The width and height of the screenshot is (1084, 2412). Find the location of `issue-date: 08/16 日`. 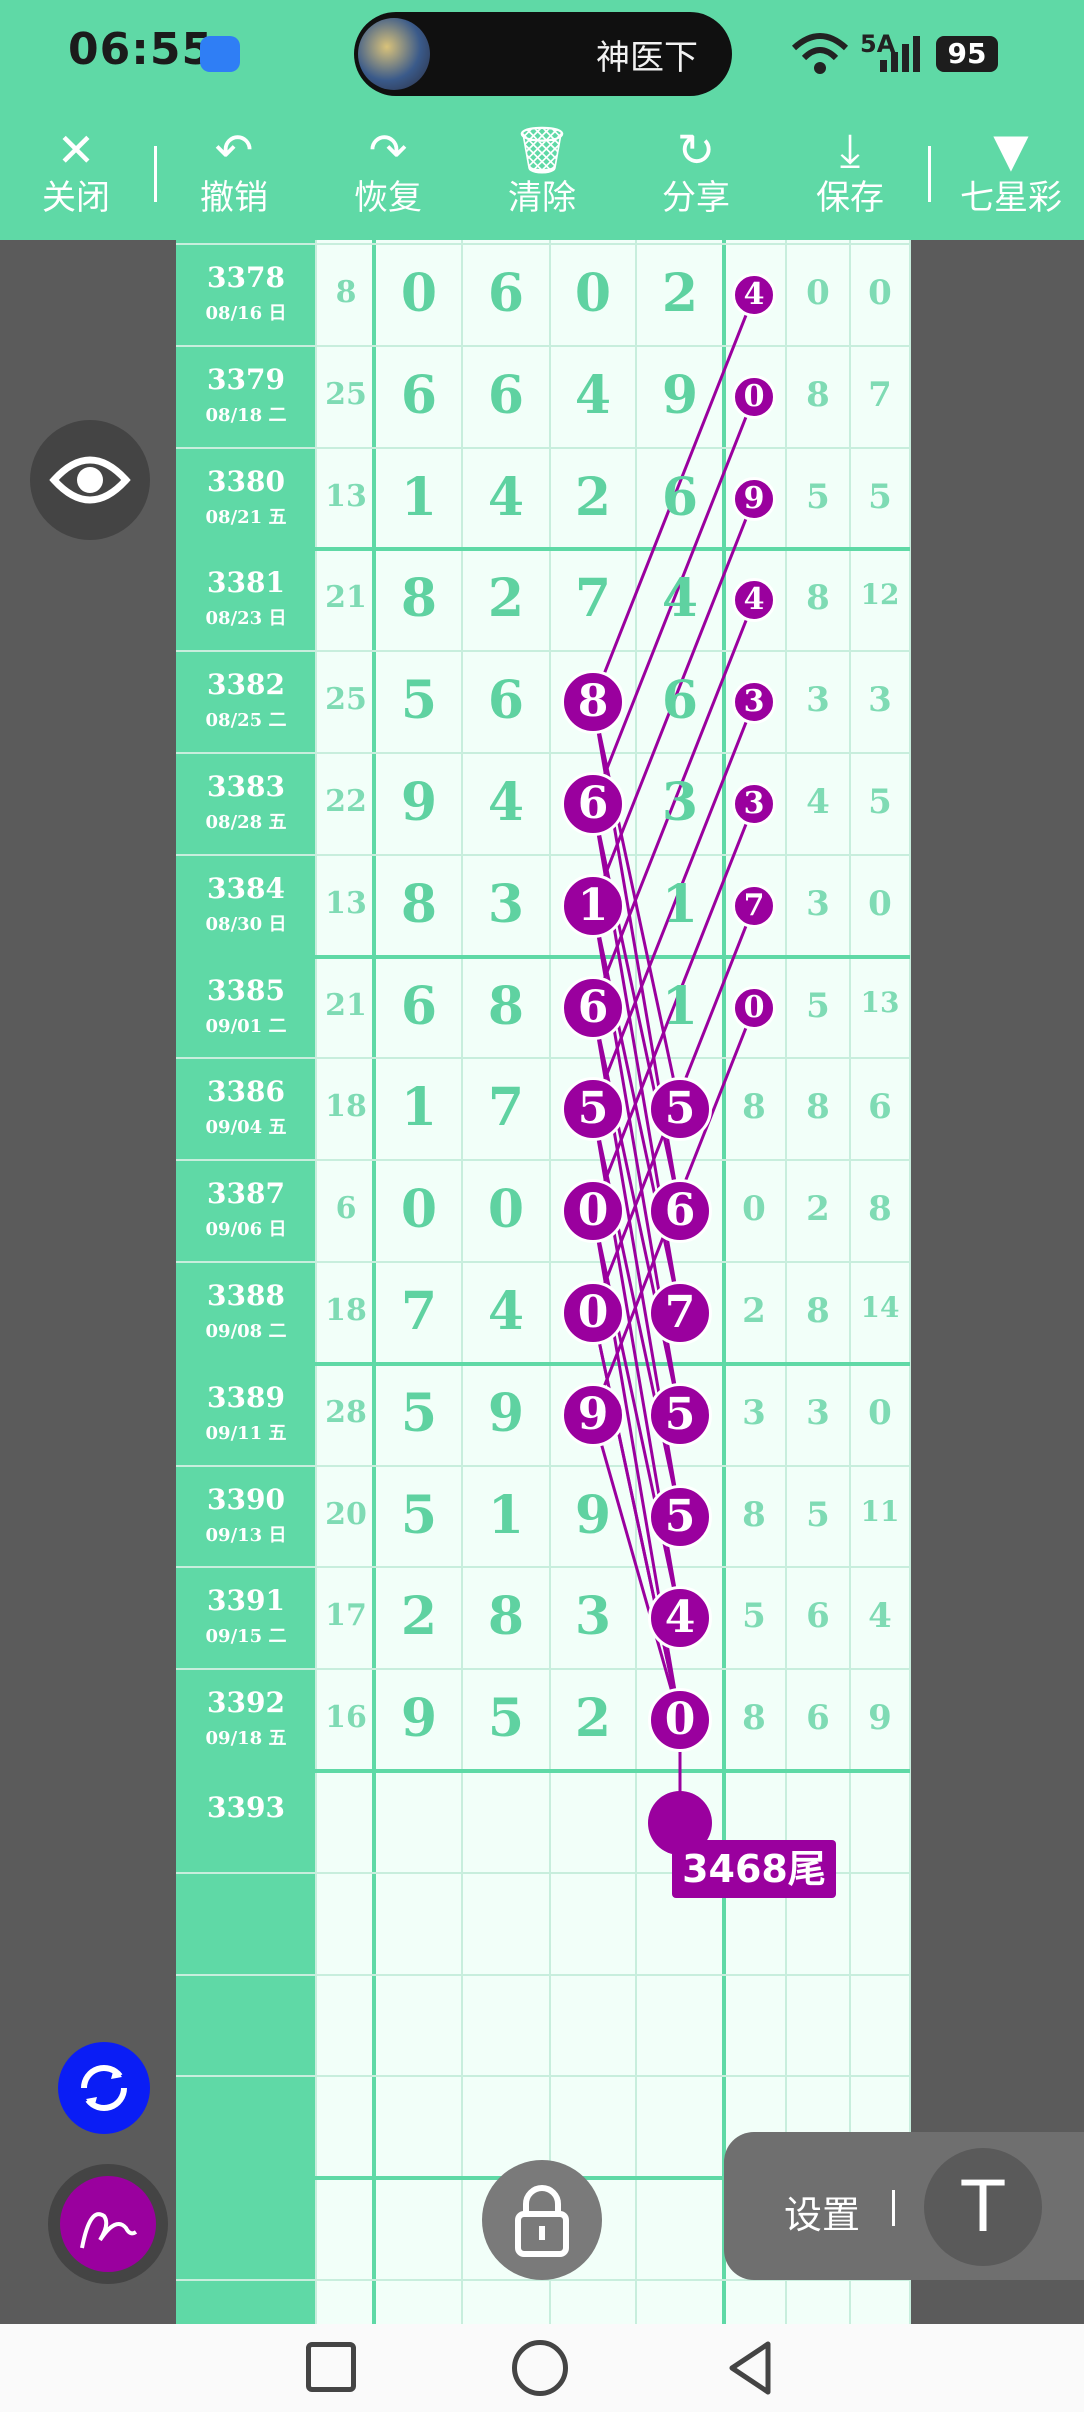

issue-date: 08/16 日 is located at coordinates (246, 313).